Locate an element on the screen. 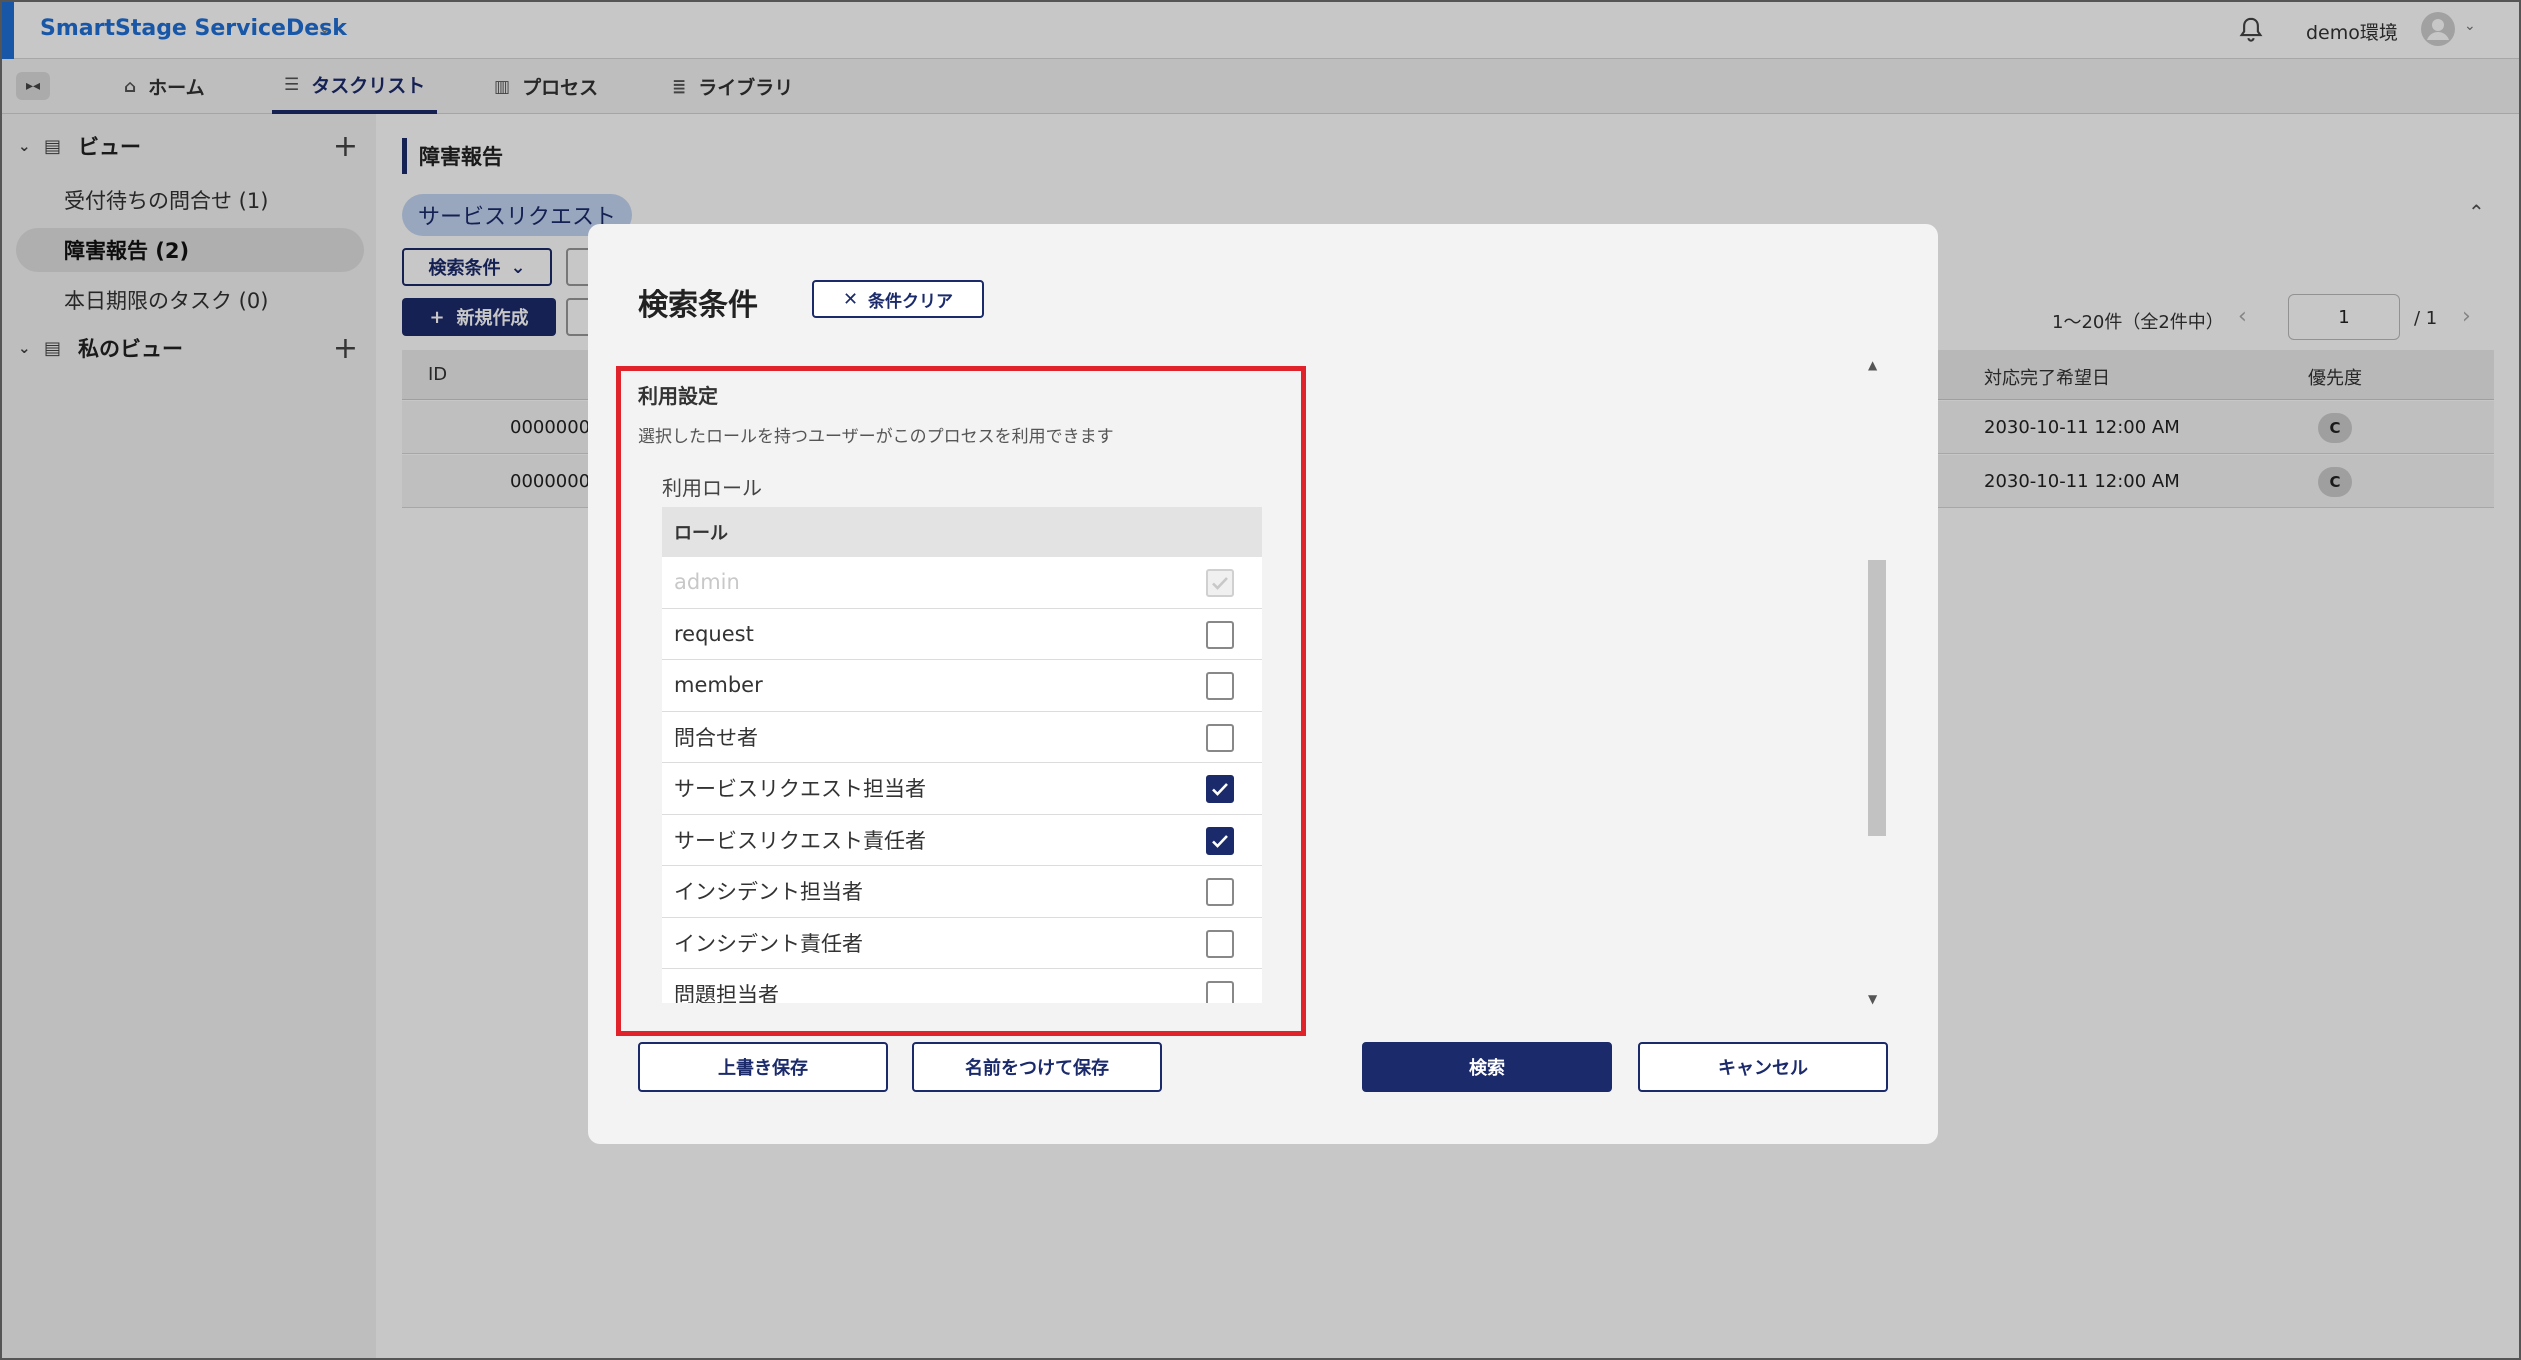 This screenshot has height=1360, width=2521. cancel-button: キャンセル is located at coordinates (1763, 1067).